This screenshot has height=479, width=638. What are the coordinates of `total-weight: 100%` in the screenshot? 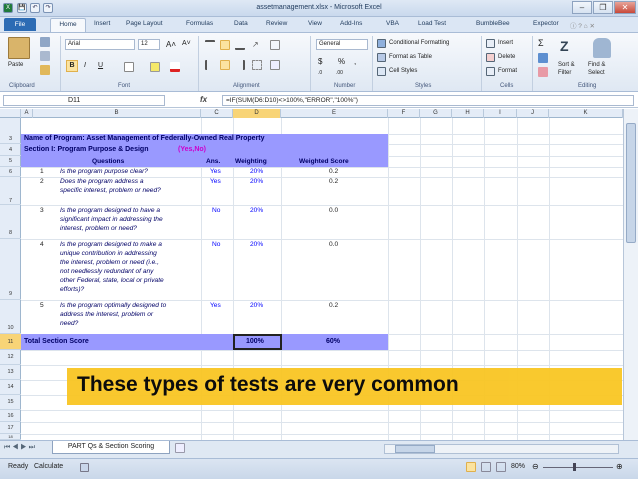 It's located at (255, 342).